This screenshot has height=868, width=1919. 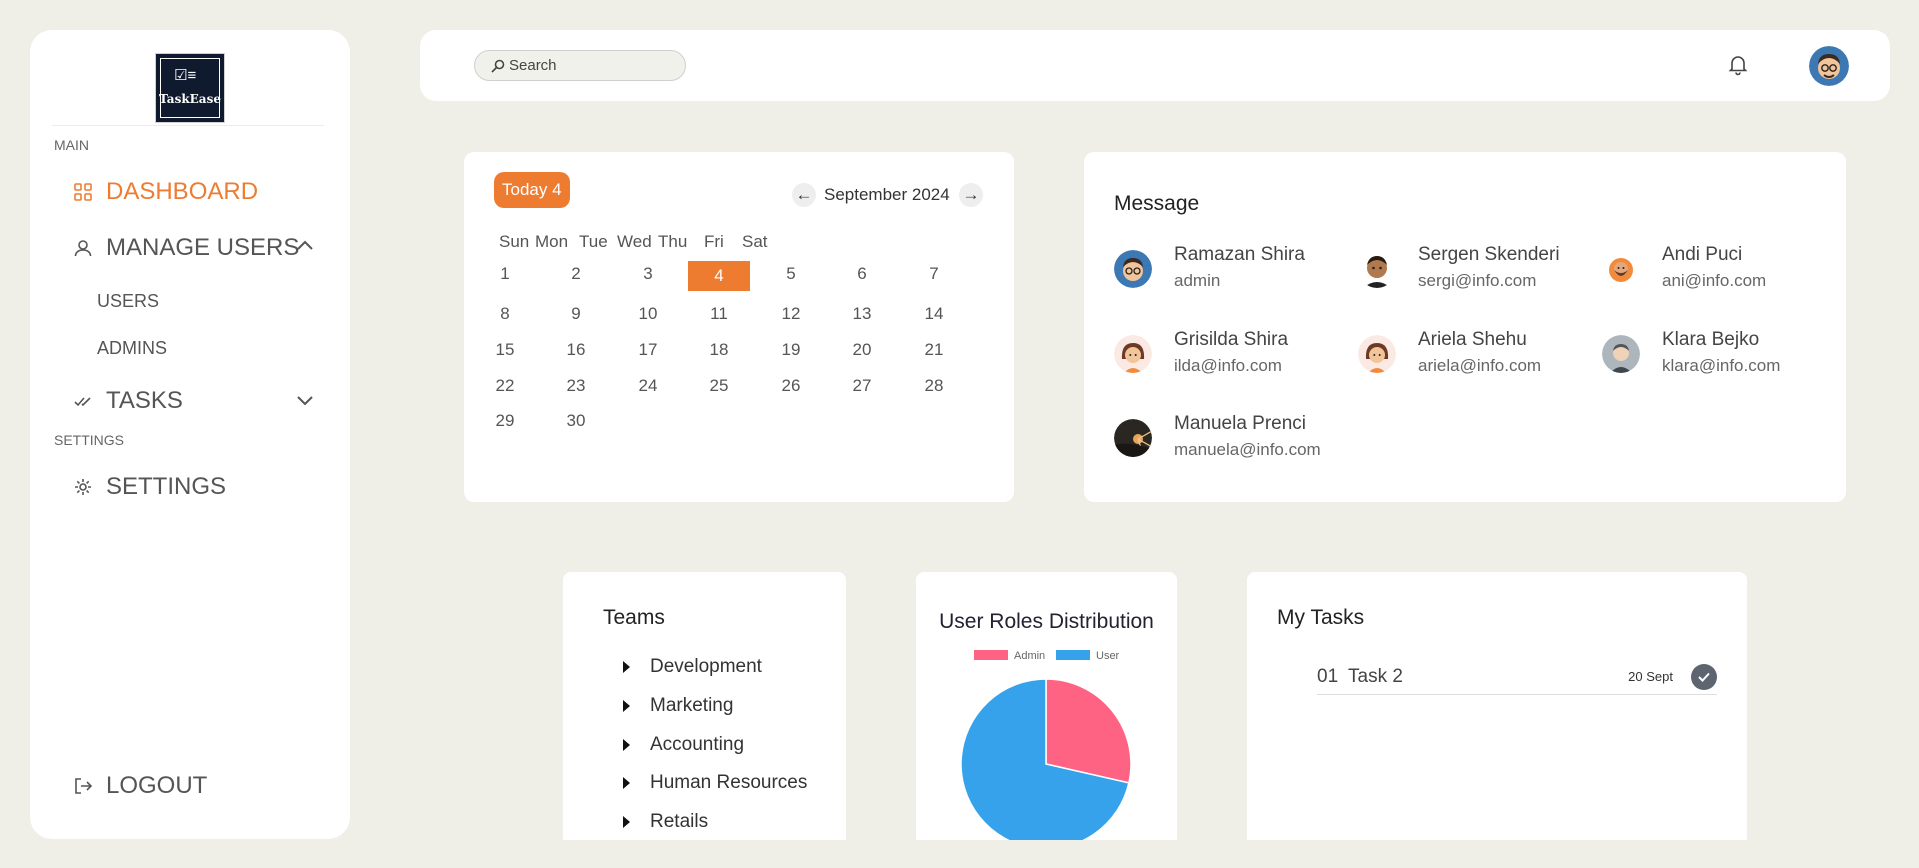 What do you see at coordinates (719, 314) in the screenshot?
I see `calendar-day: 11` at bounding box center [719, 314].